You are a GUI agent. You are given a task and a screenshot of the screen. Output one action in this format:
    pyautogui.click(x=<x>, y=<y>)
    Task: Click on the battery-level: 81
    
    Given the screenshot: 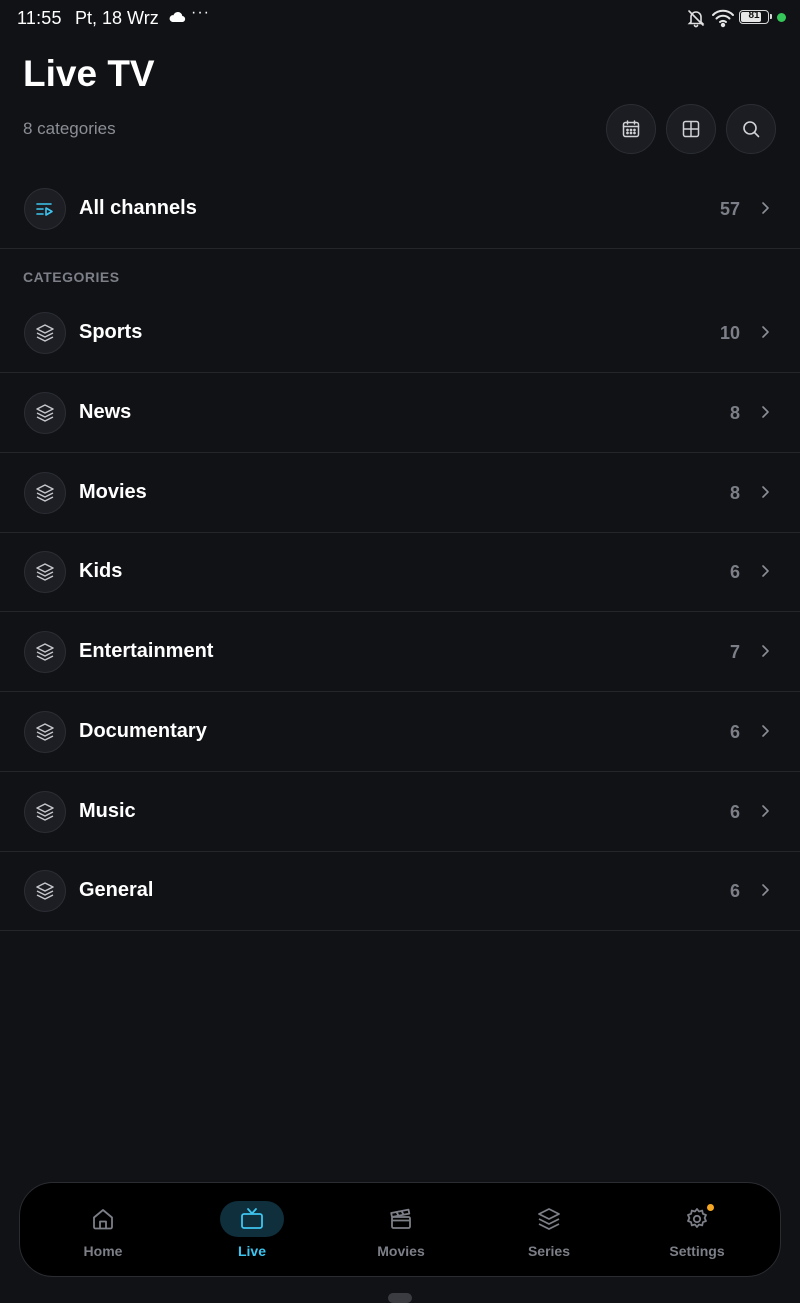 What is the action you would take?
    pyautogui.click(x=754, y=15)
    